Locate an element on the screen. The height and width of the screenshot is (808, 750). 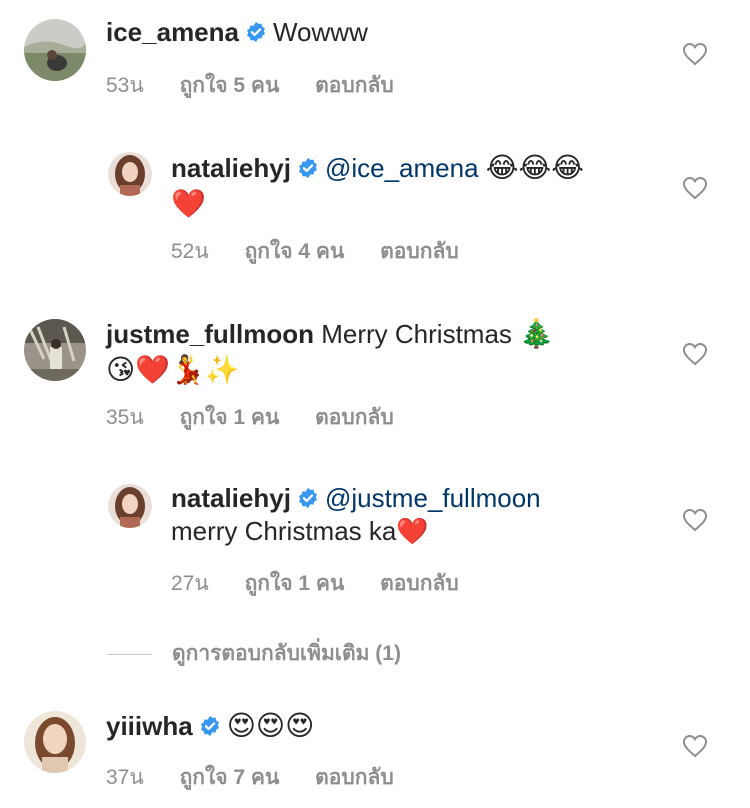
comment-text-line2: ❤️ is located at coordinates (188, 203).